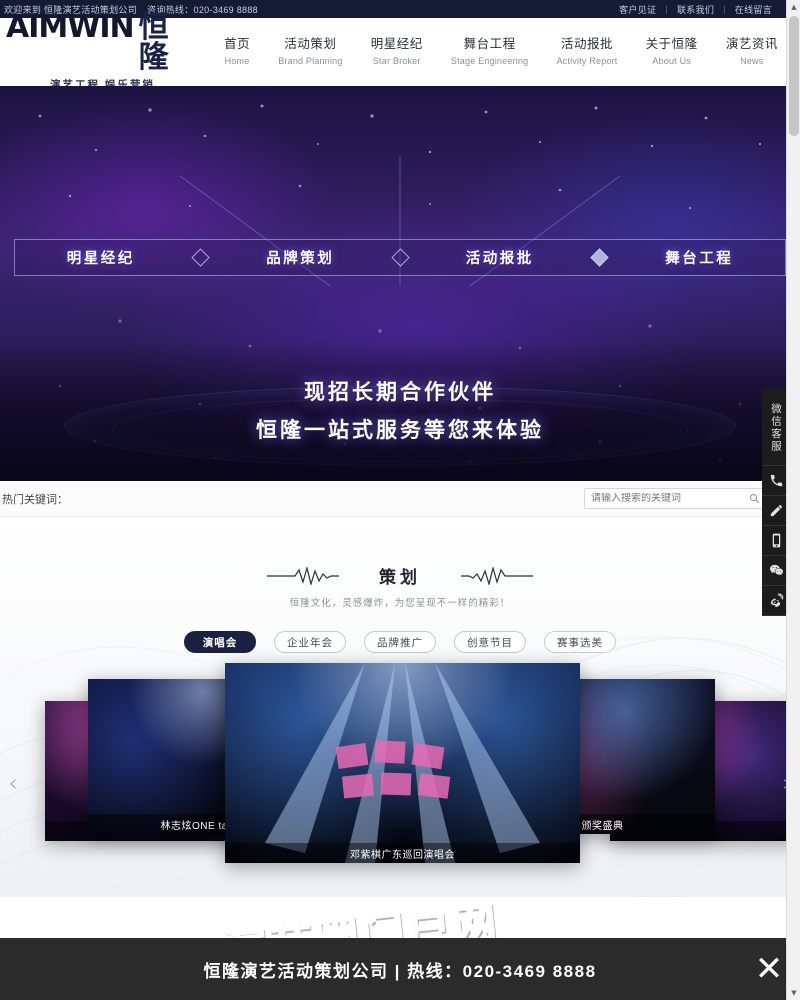 Image resolution: width=800 pixels, height=1000 pixels. What do you see at coordinates (497, 575) in the screenshot?
I see `waveform-right-icon` at bounding box center [497, 575].